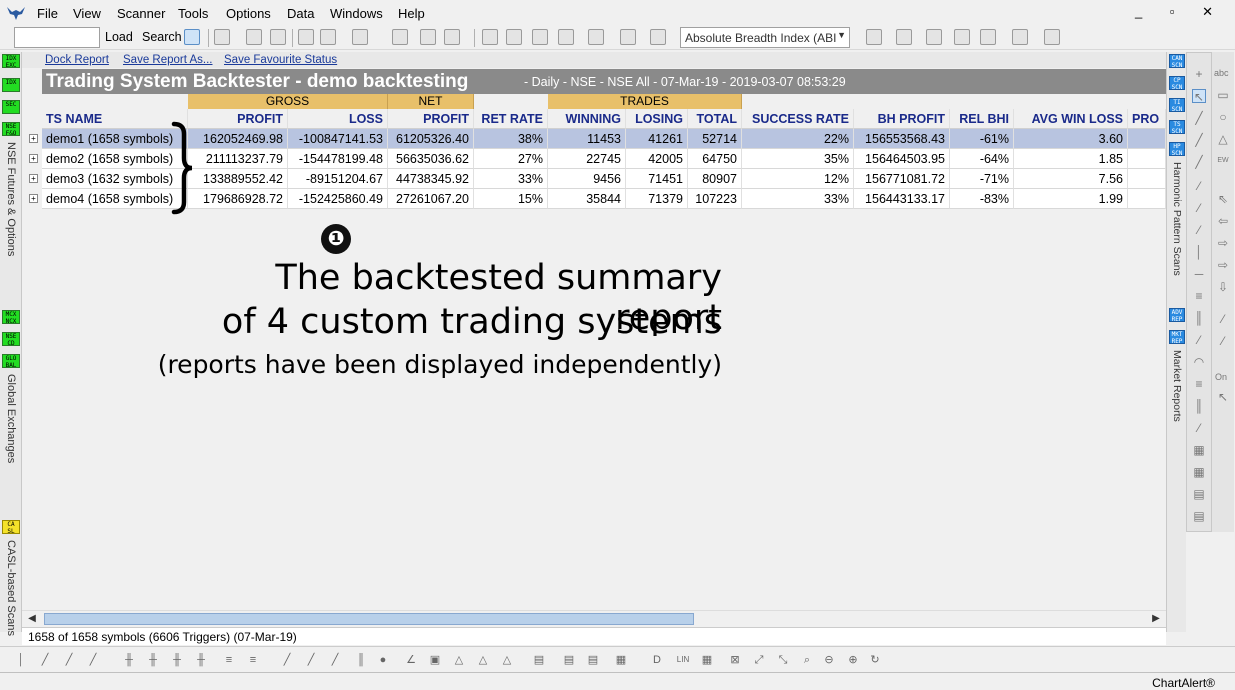  I want to click on tag-idx: IDX, so click(11, 85).